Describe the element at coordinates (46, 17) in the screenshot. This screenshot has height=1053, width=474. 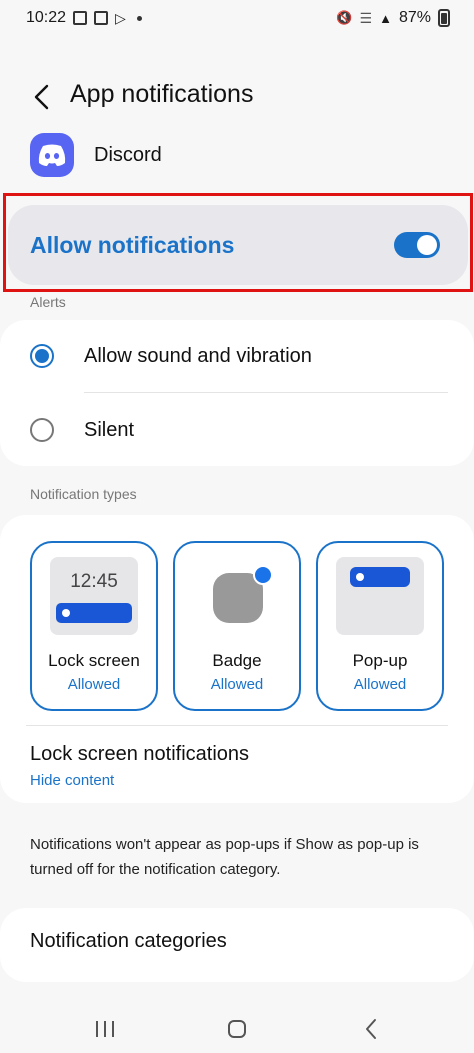
I see `status-time: 10:22` at that location.